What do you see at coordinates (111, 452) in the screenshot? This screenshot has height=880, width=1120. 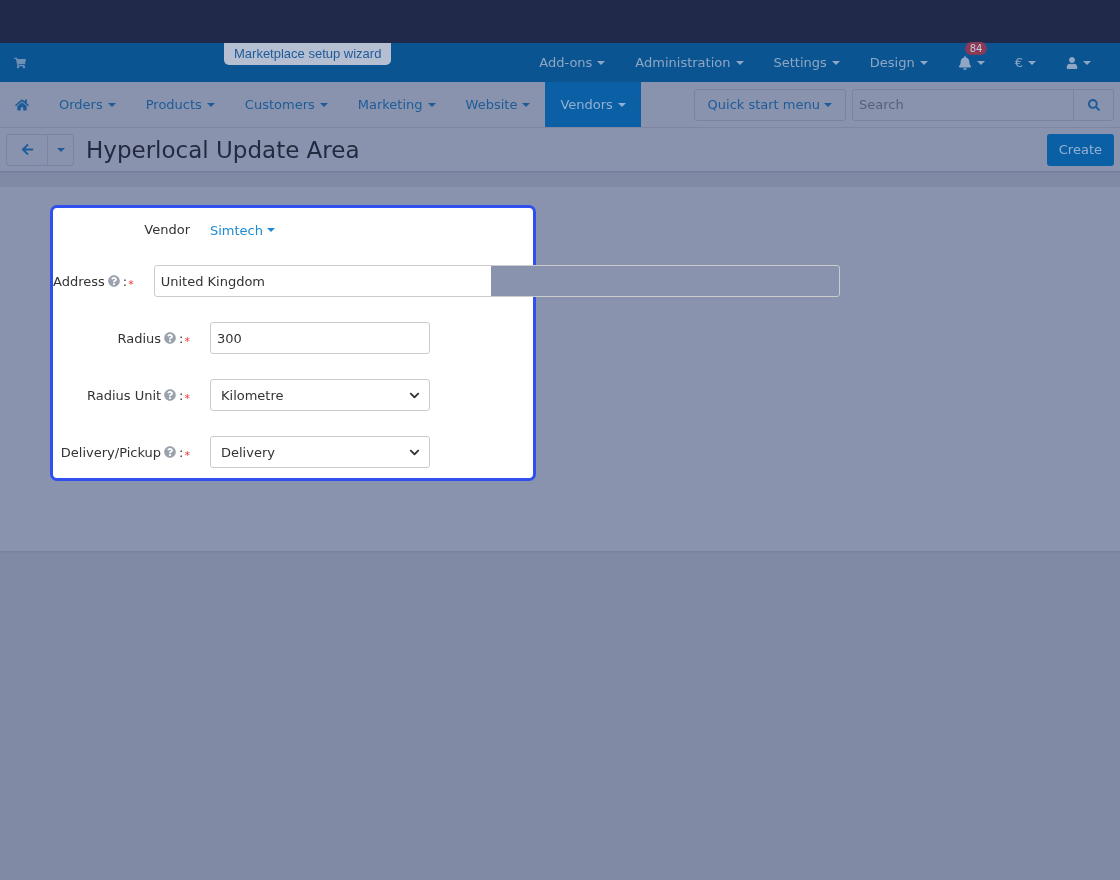 I see `field-label: Delivery/Pickup` at bounding box center [111, 452].